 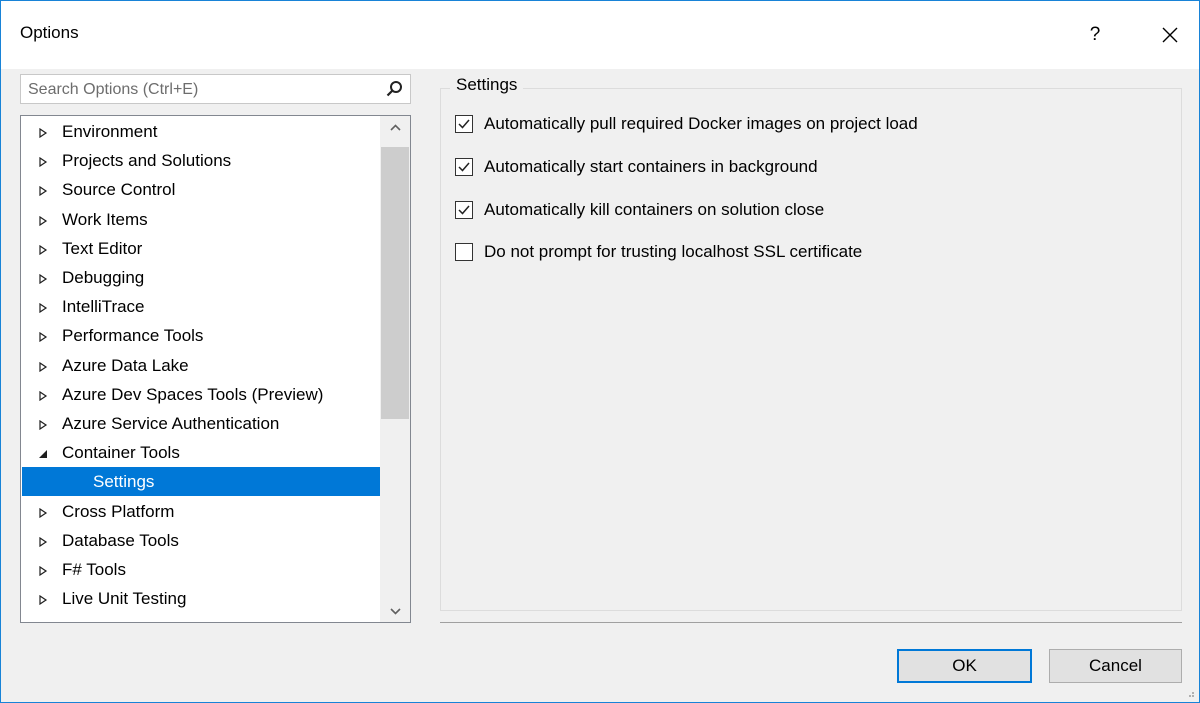 I want to click on chevron-up-icon, so click(x=395, y=127).